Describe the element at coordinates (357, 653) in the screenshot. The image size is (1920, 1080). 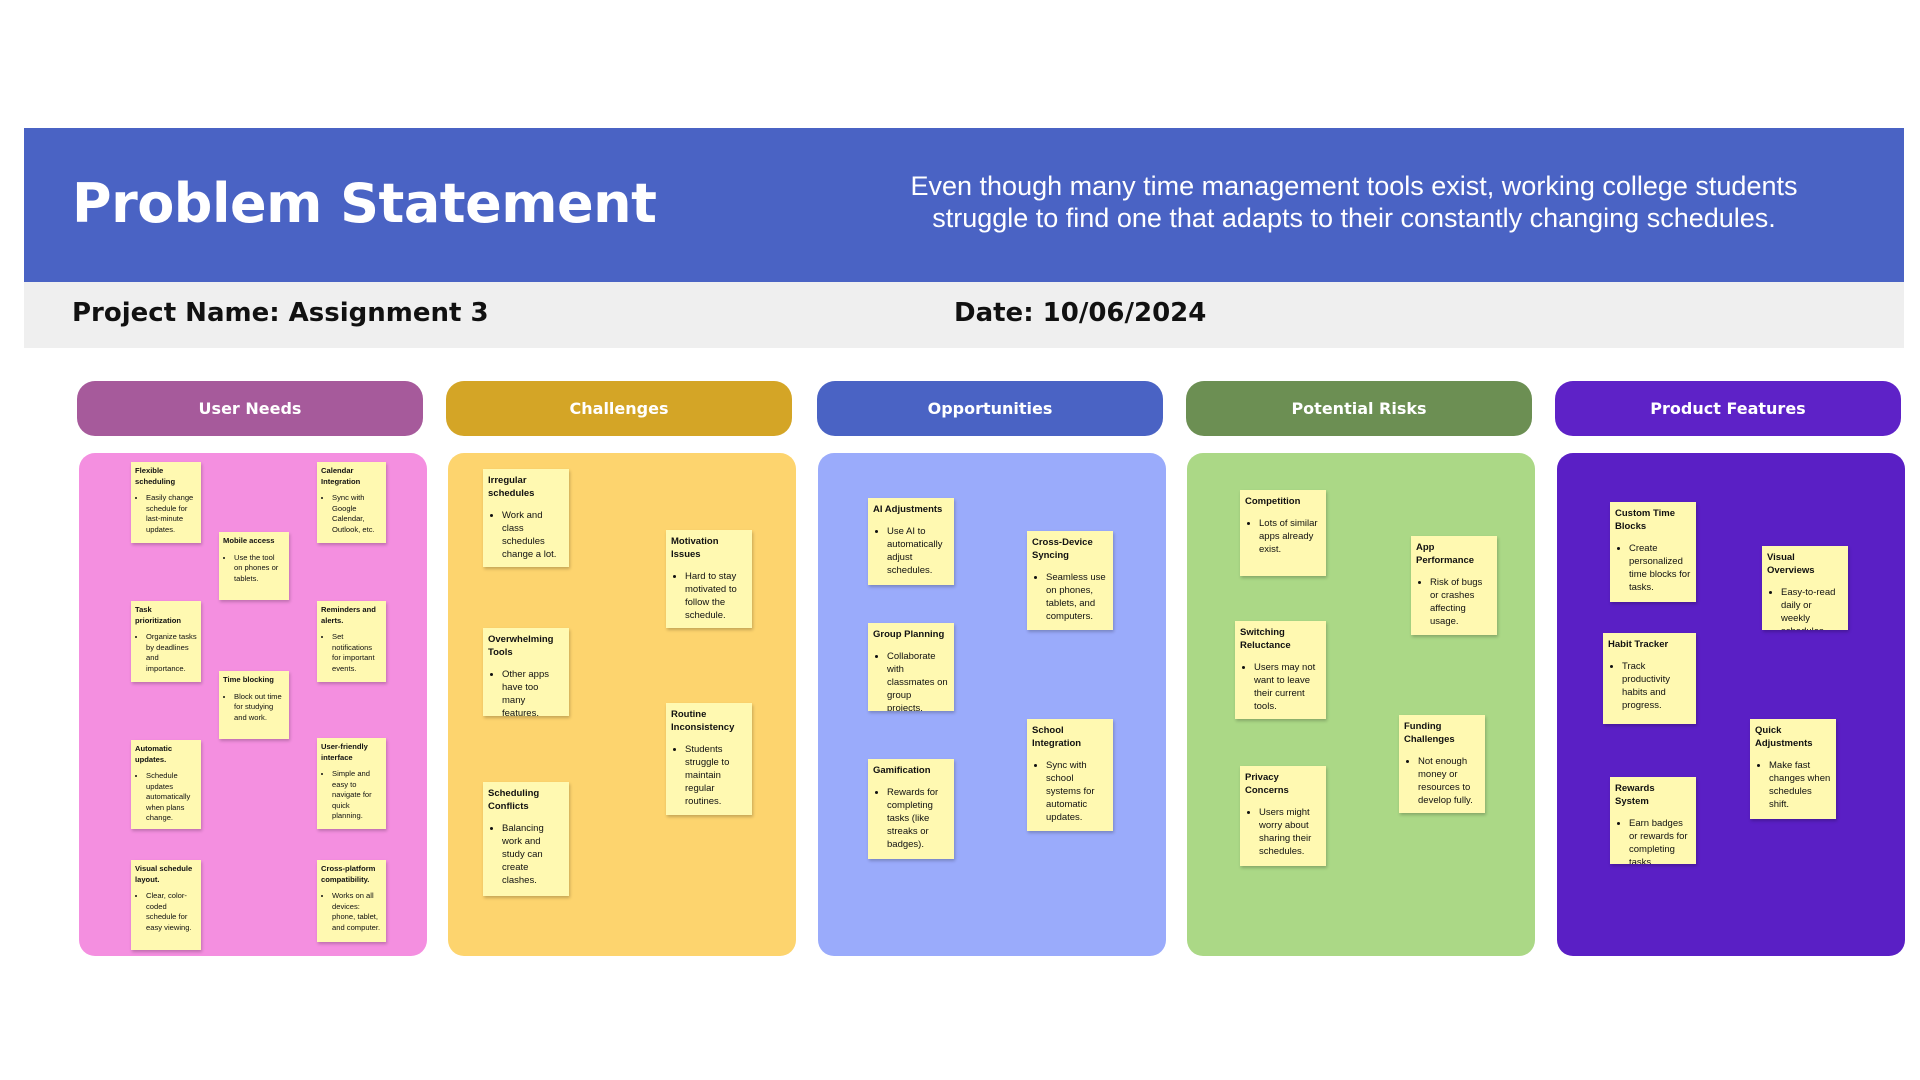
I see `note-bullet: Set notifications for important events.` at that location.